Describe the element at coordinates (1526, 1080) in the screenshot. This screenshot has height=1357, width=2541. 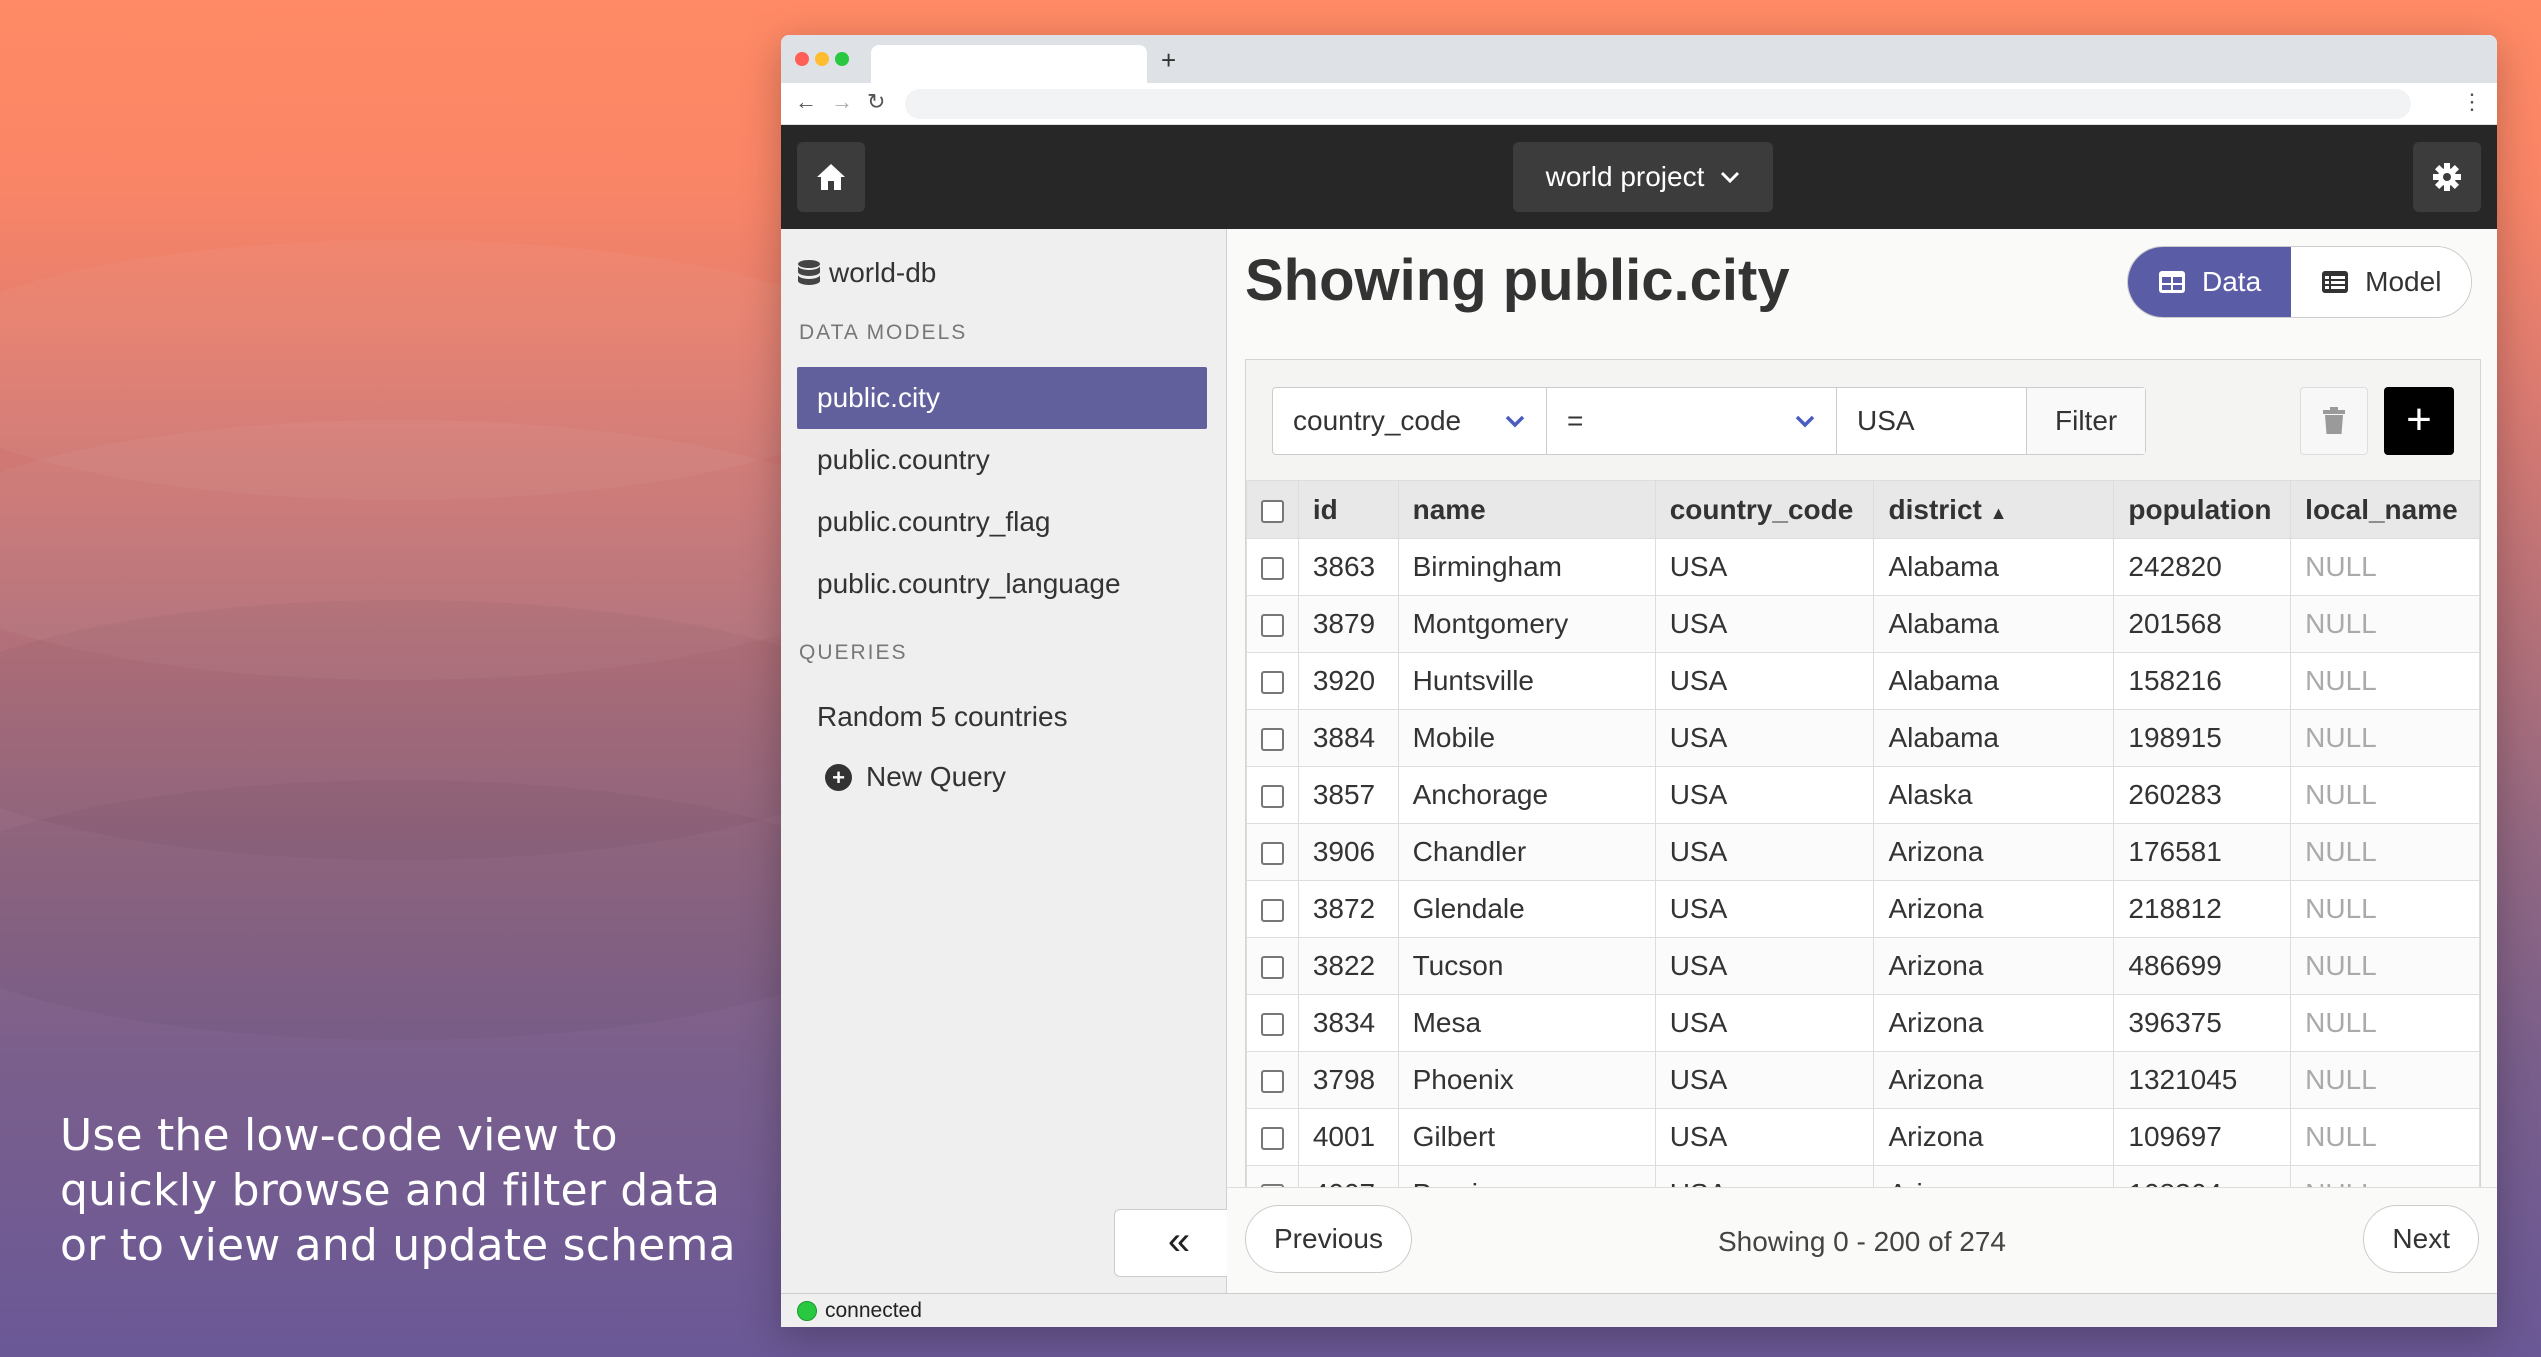
I see `table-cell-name: Phoenix` at that location.